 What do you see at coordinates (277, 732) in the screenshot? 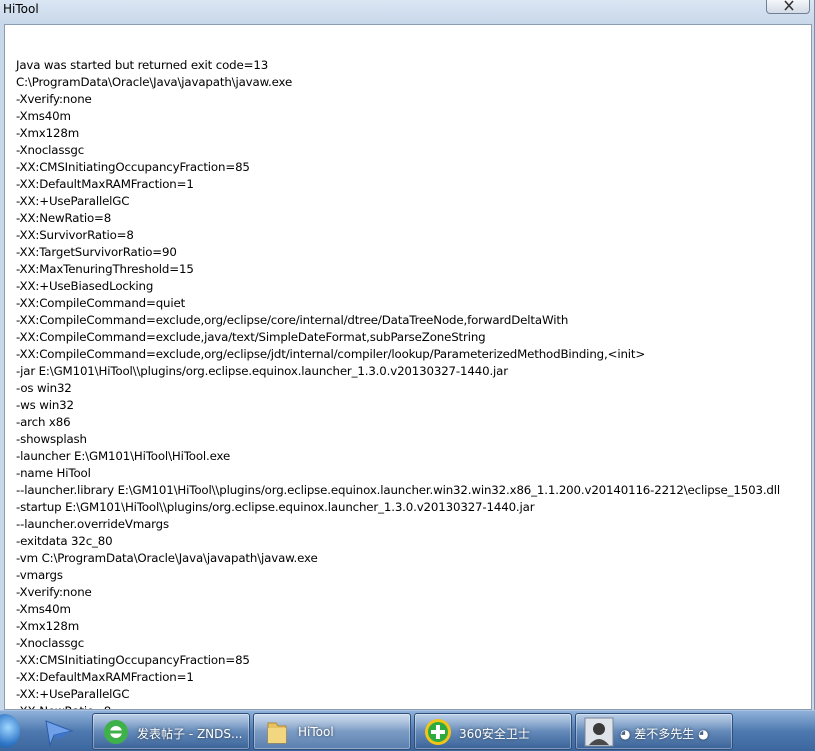
I see `folder-icon` at bounding box center [277, 732].